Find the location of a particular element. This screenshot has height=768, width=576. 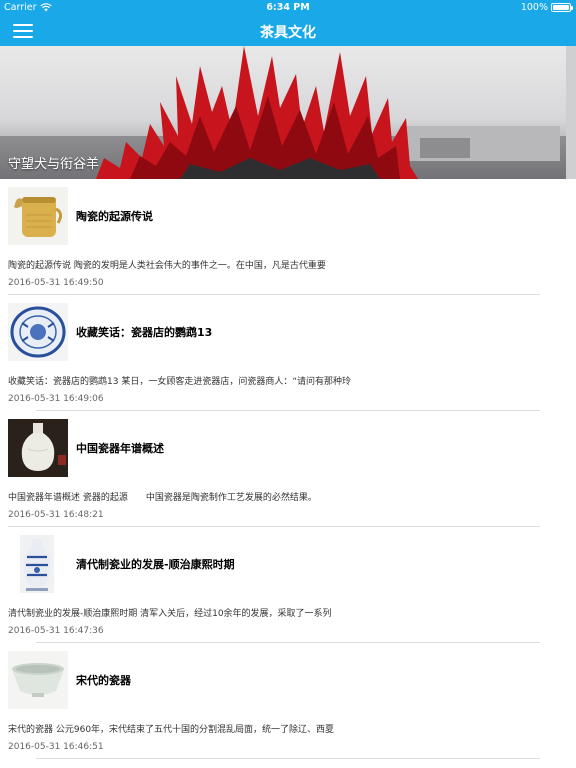

header: Carrier 6:34 PM 100% 茶具文化 is located at coordinates (288, 23).